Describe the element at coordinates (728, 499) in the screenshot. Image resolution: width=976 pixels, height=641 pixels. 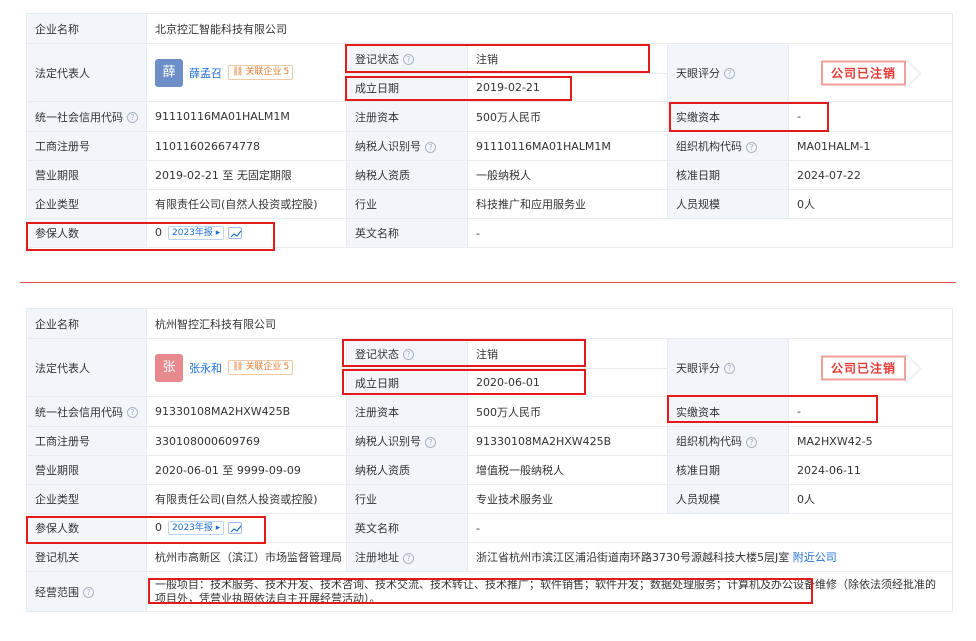
I see `label-staff-size: 人员规模` at that location.